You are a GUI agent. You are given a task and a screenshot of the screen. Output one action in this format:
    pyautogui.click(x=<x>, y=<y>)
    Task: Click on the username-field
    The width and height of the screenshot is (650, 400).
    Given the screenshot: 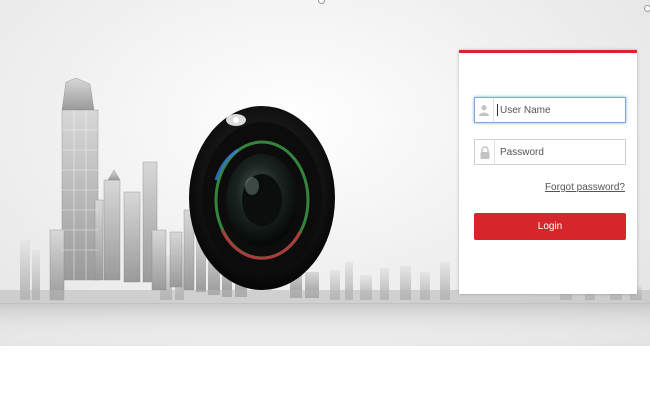 What is the action you would take?
    pyautogui.click(x=550, y=110)
    